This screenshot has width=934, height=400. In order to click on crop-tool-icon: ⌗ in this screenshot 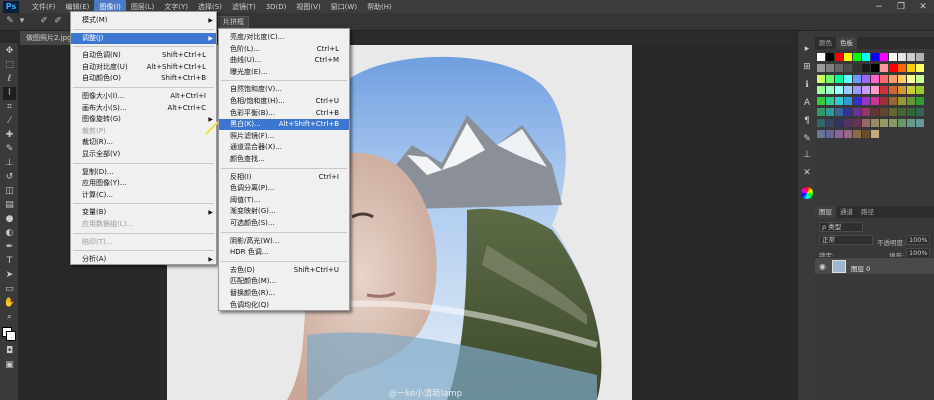, I will do `click(9, 107)`.